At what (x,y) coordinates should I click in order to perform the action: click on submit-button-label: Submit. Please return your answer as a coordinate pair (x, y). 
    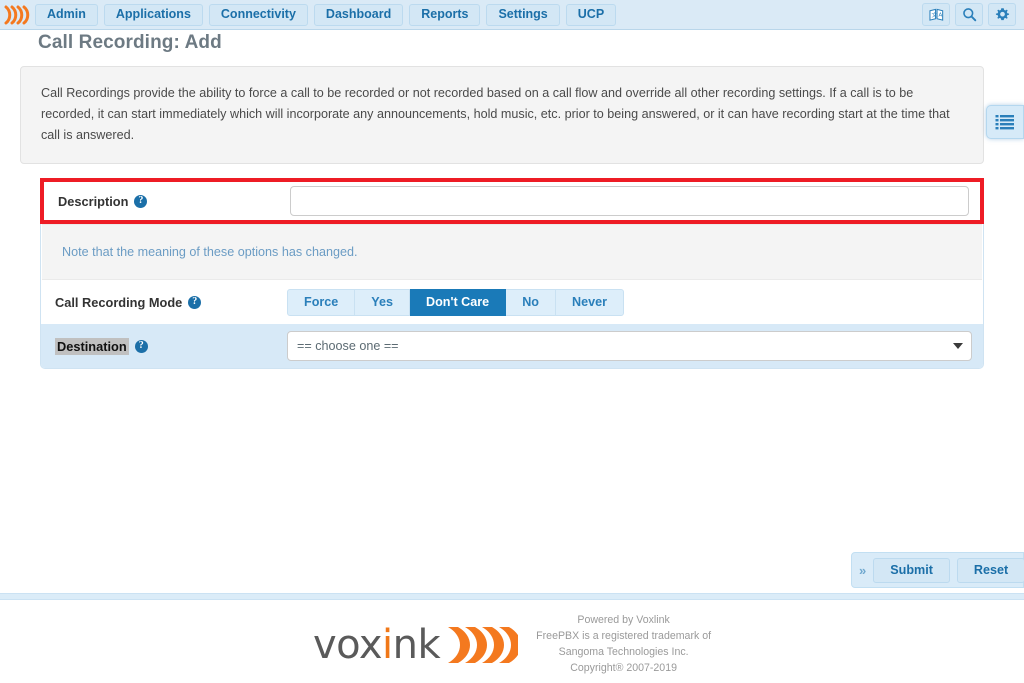
    Looking at the image, I should click on (911, 570).